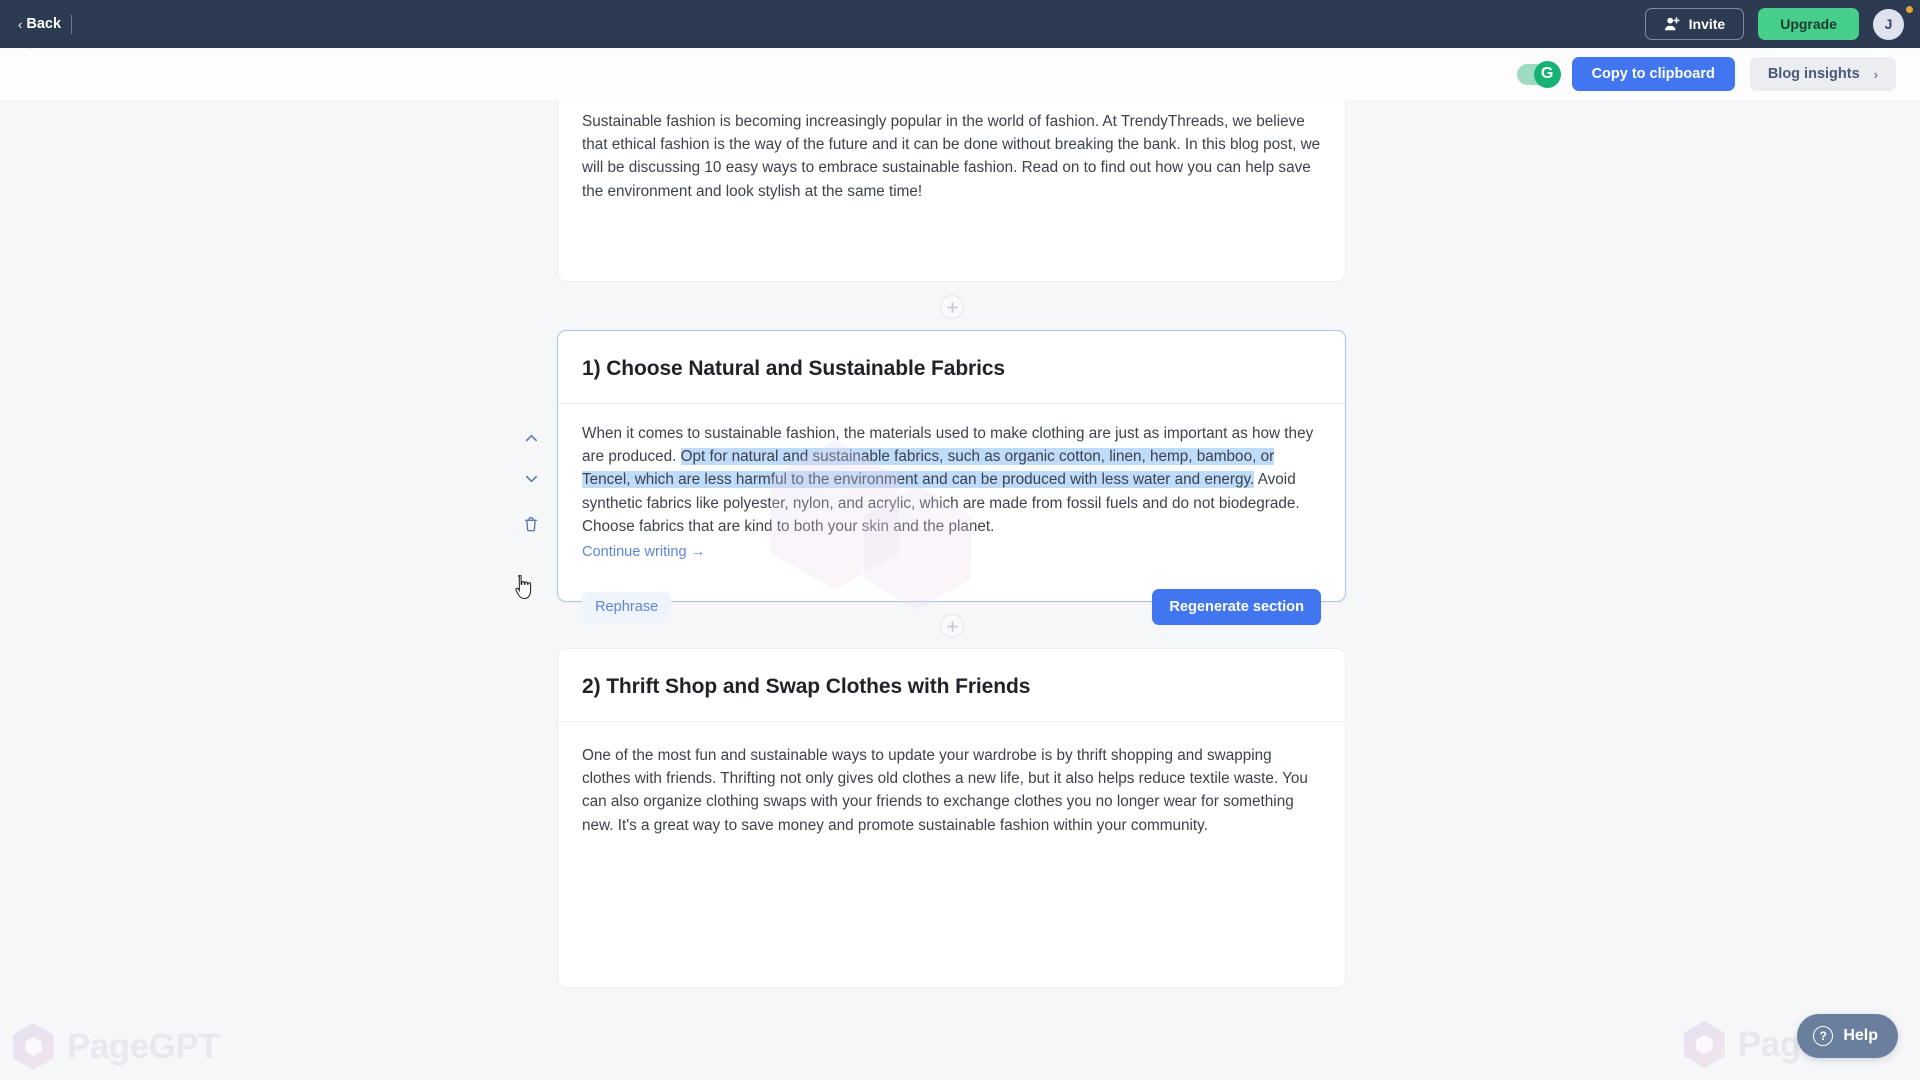 The image size is (1920, 1080). What do you see at coordinates (1236, 607) in the screenshot?
I see `regenerate-section-button: Regenerate section` at bounding box center [1236, 607].